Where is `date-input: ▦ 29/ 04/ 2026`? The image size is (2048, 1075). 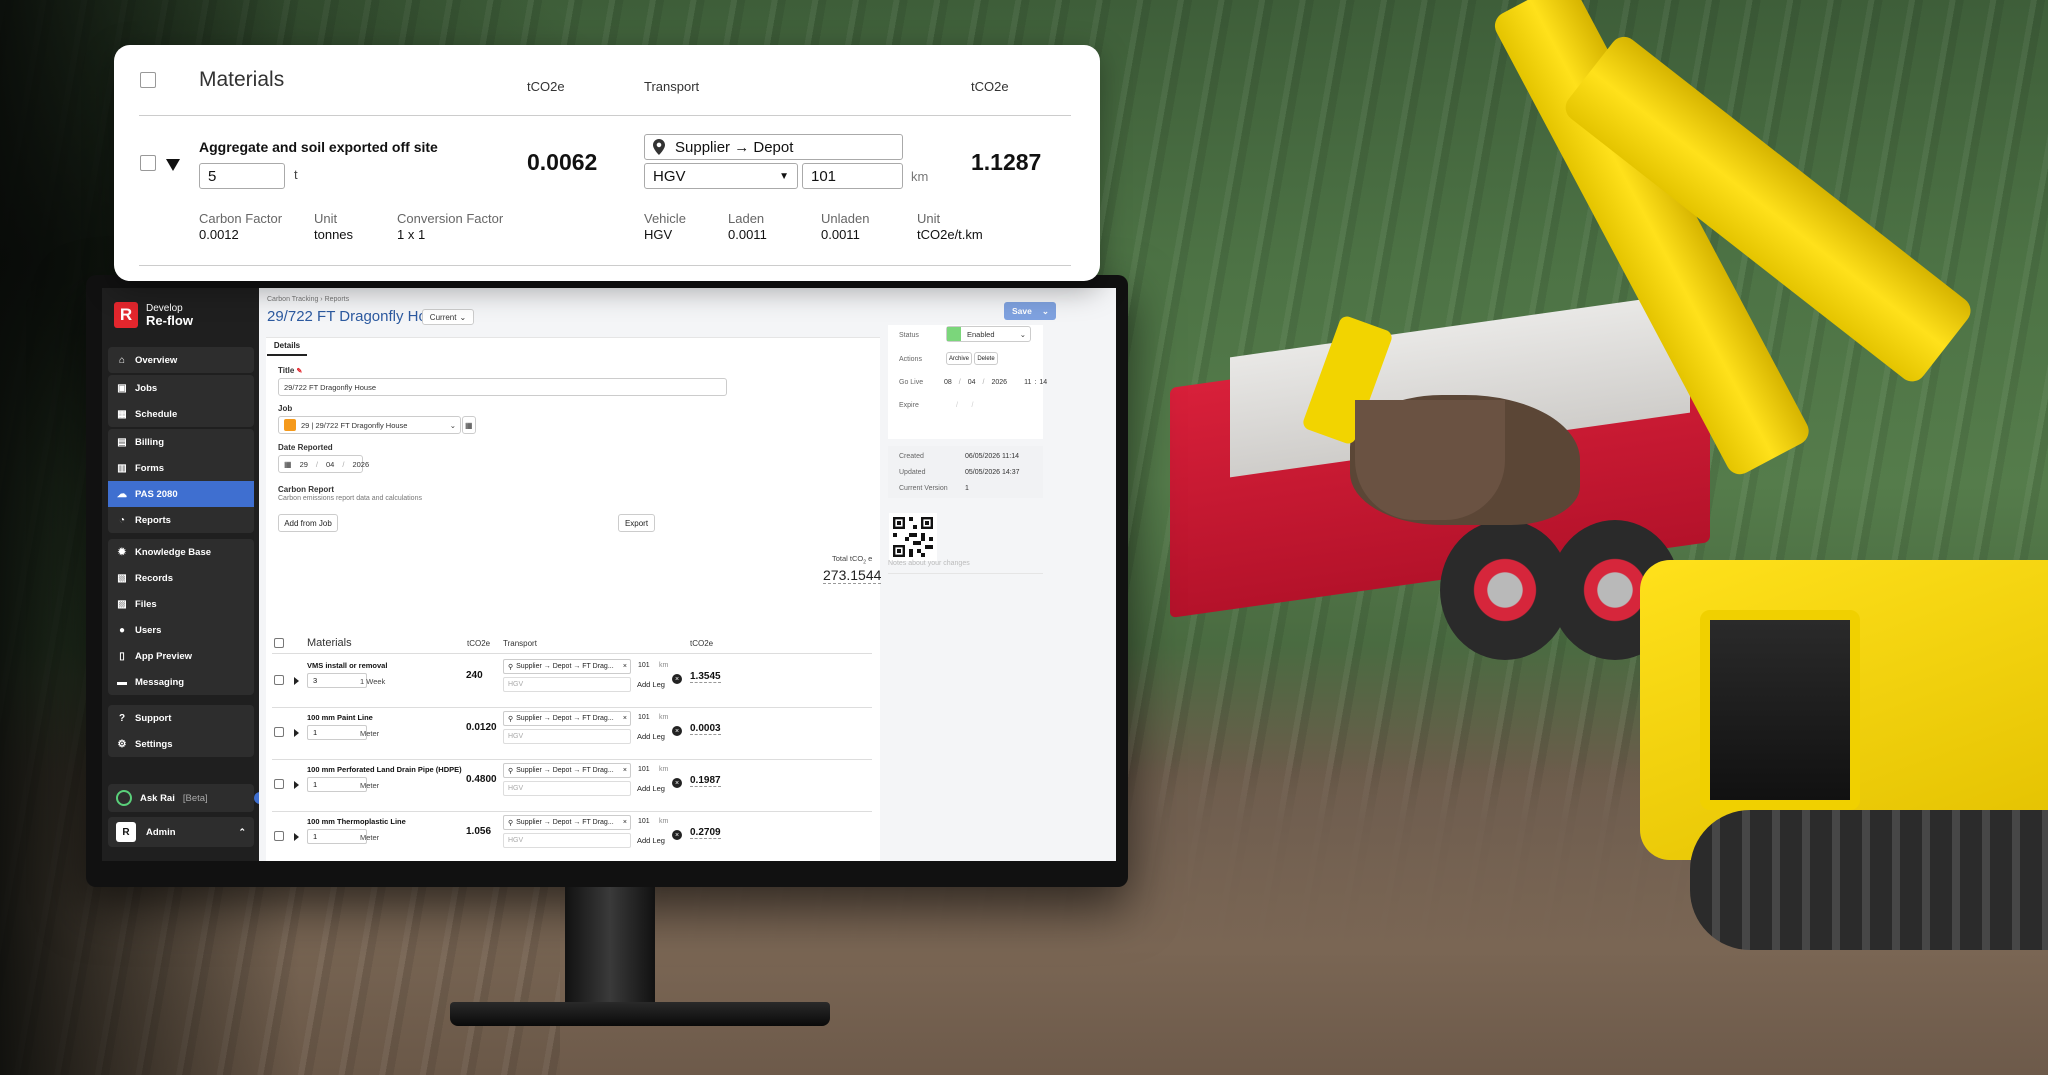
date-input: ▦ 29/ 04/ 2026 is located at coordinates (323, 464).